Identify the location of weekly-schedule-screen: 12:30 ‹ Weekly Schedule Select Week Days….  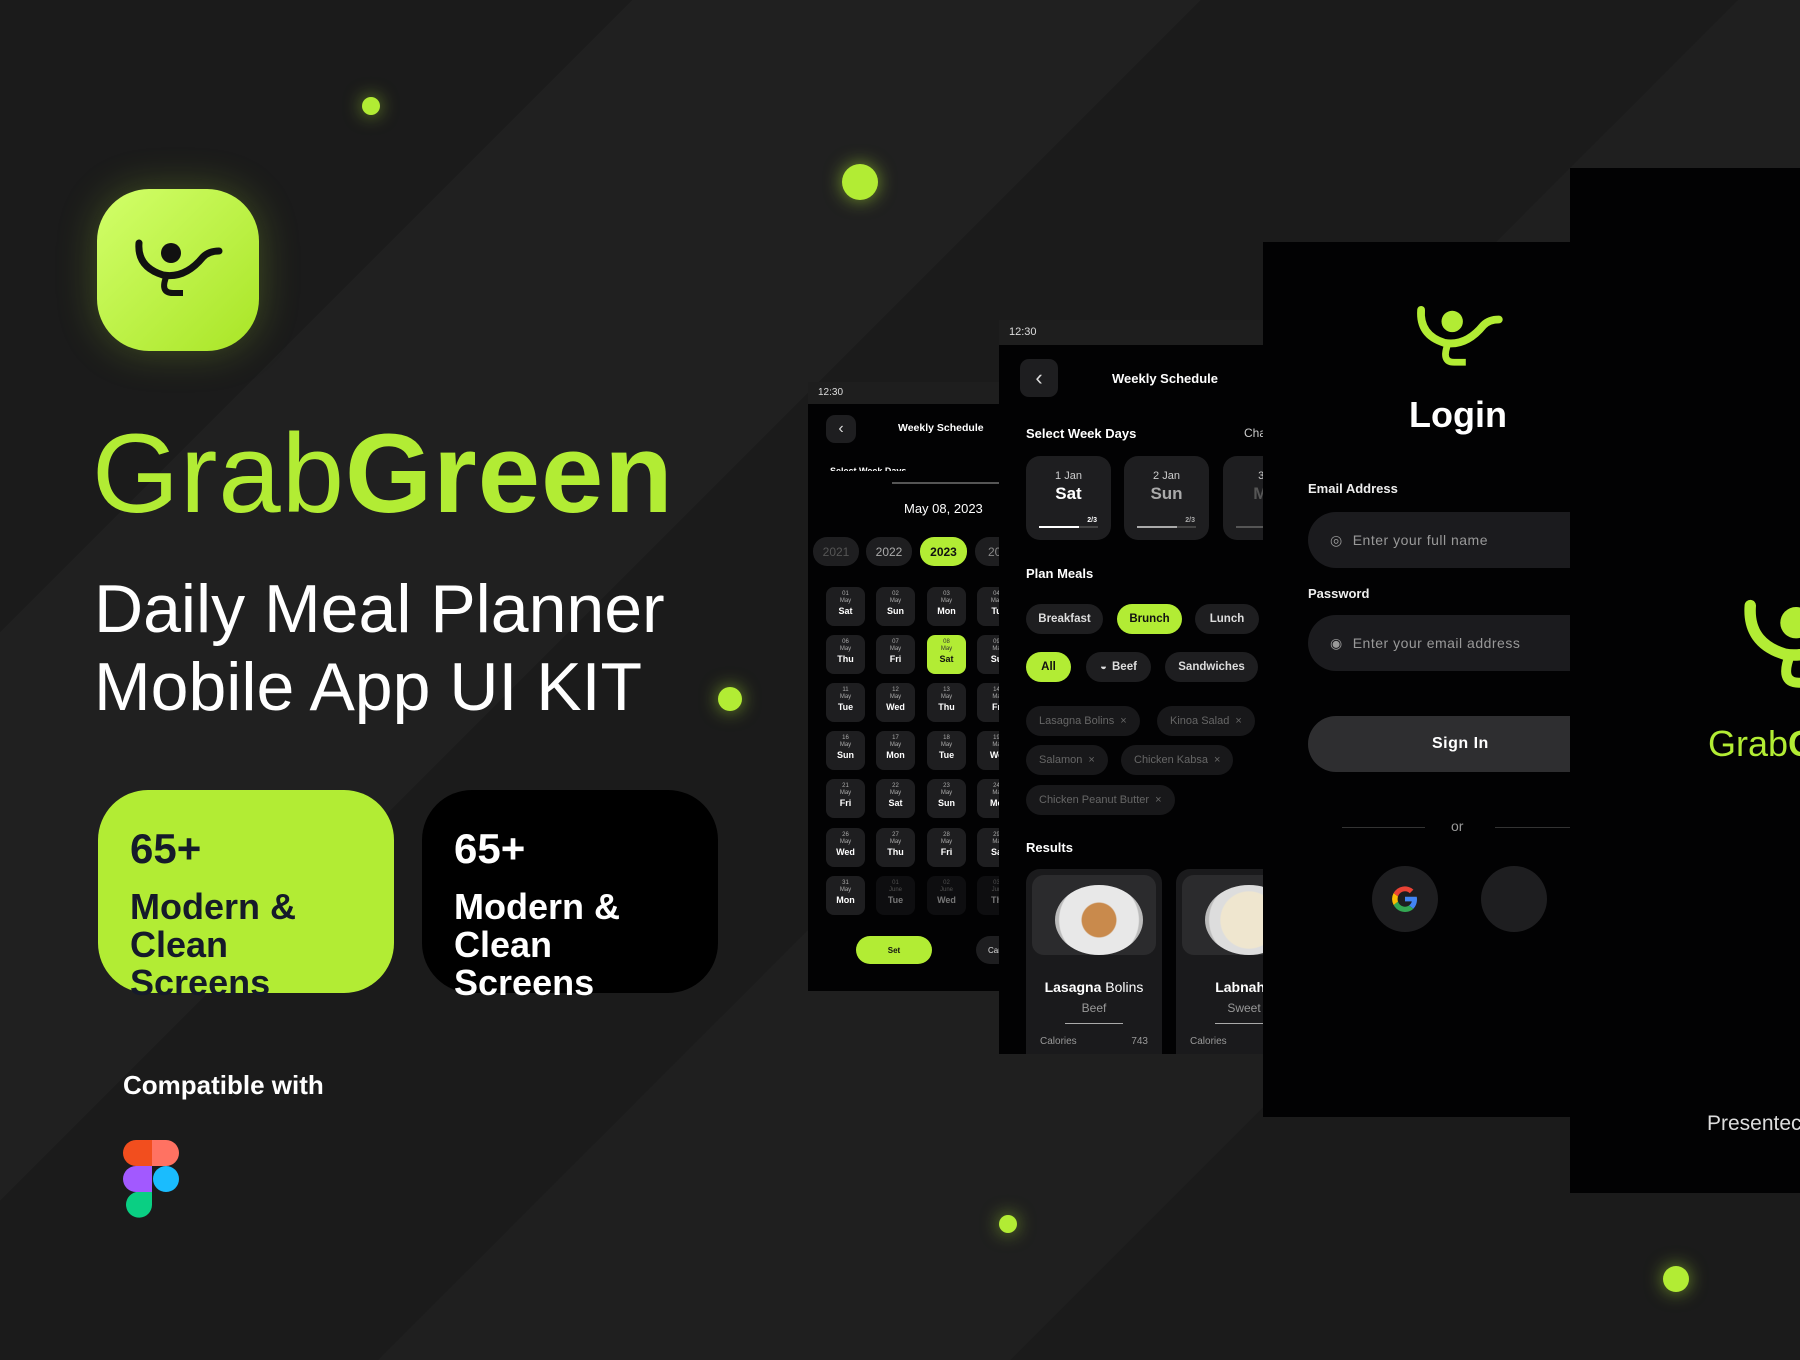
(1131, 687).